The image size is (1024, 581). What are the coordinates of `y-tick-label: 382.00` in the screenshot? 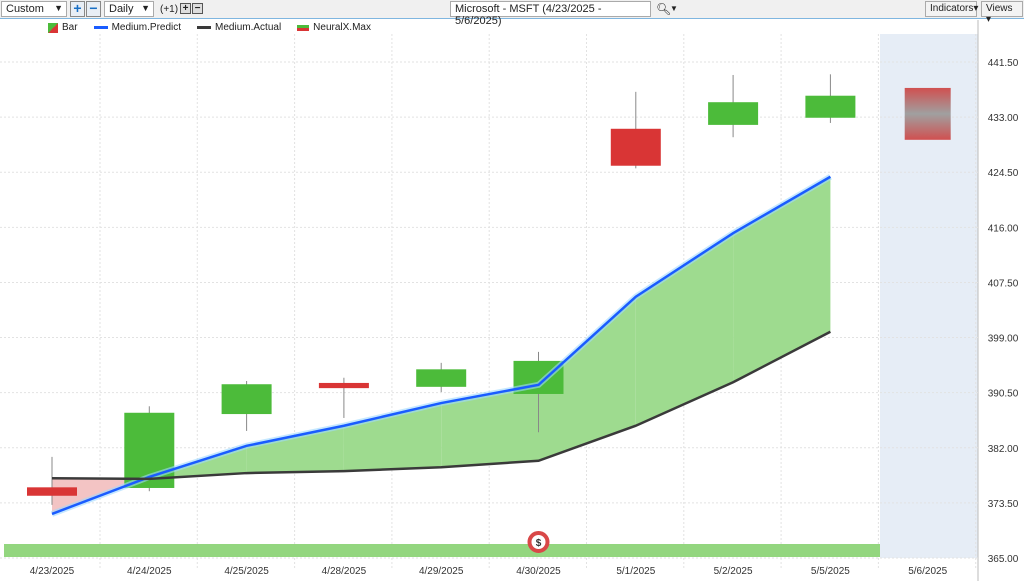 It's located at (1003, 449).